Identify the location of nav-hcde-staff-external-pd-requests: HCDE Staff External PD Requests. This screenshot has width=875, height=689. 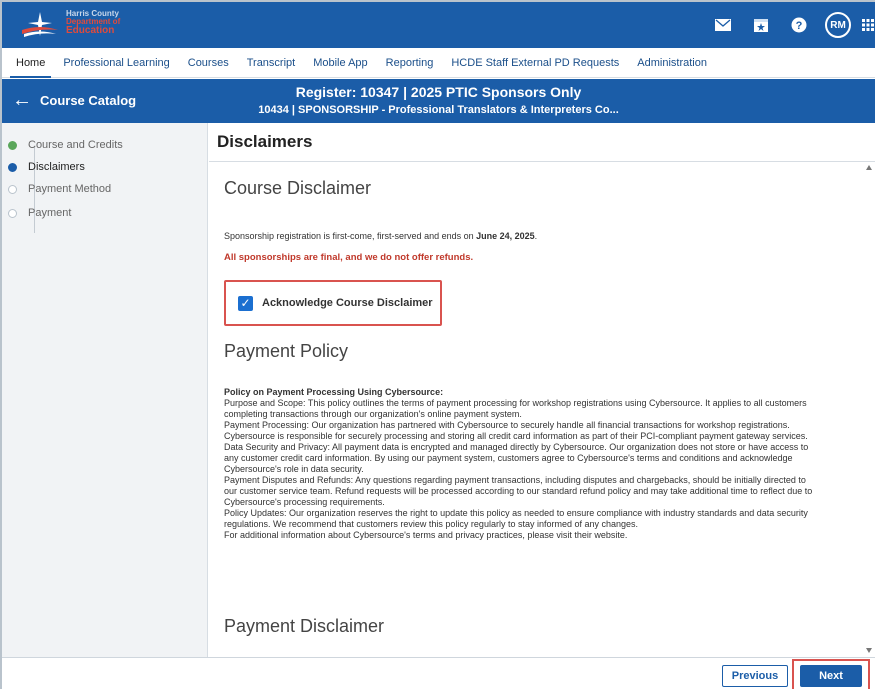
(535, 63).